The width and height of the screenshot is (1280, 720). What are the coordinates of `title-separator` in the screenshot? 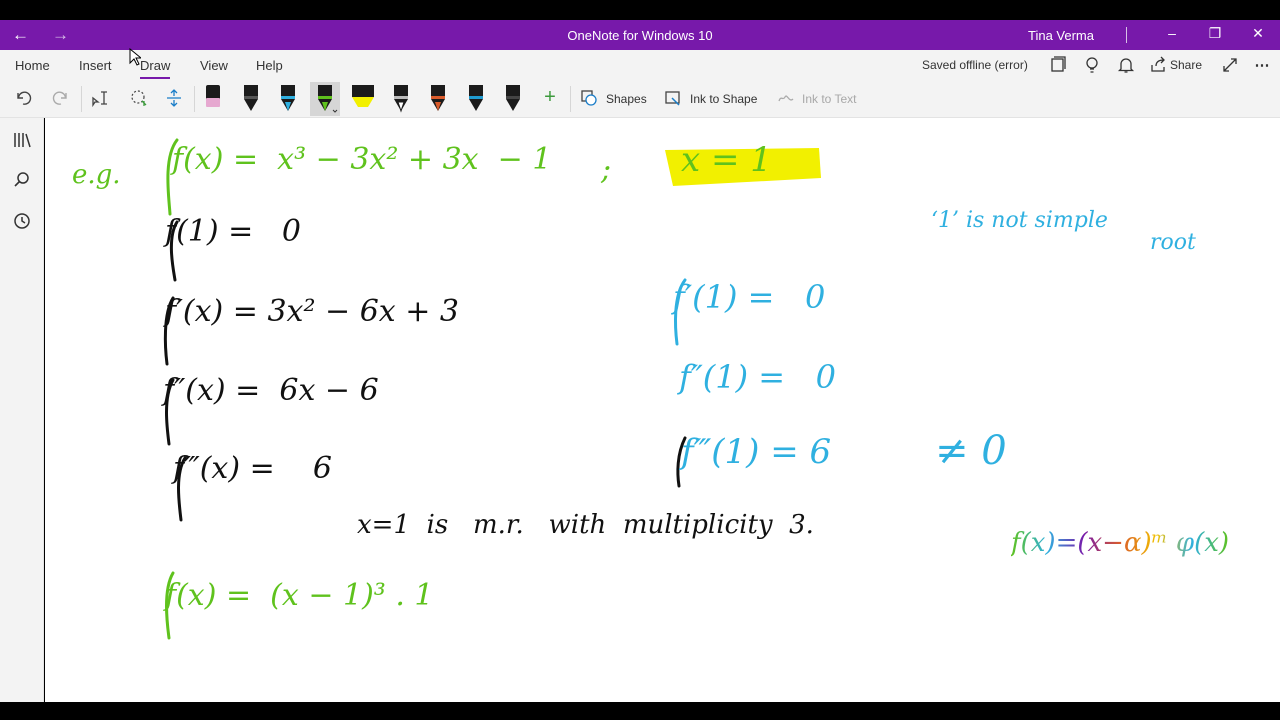 It's located at (1126, 35).